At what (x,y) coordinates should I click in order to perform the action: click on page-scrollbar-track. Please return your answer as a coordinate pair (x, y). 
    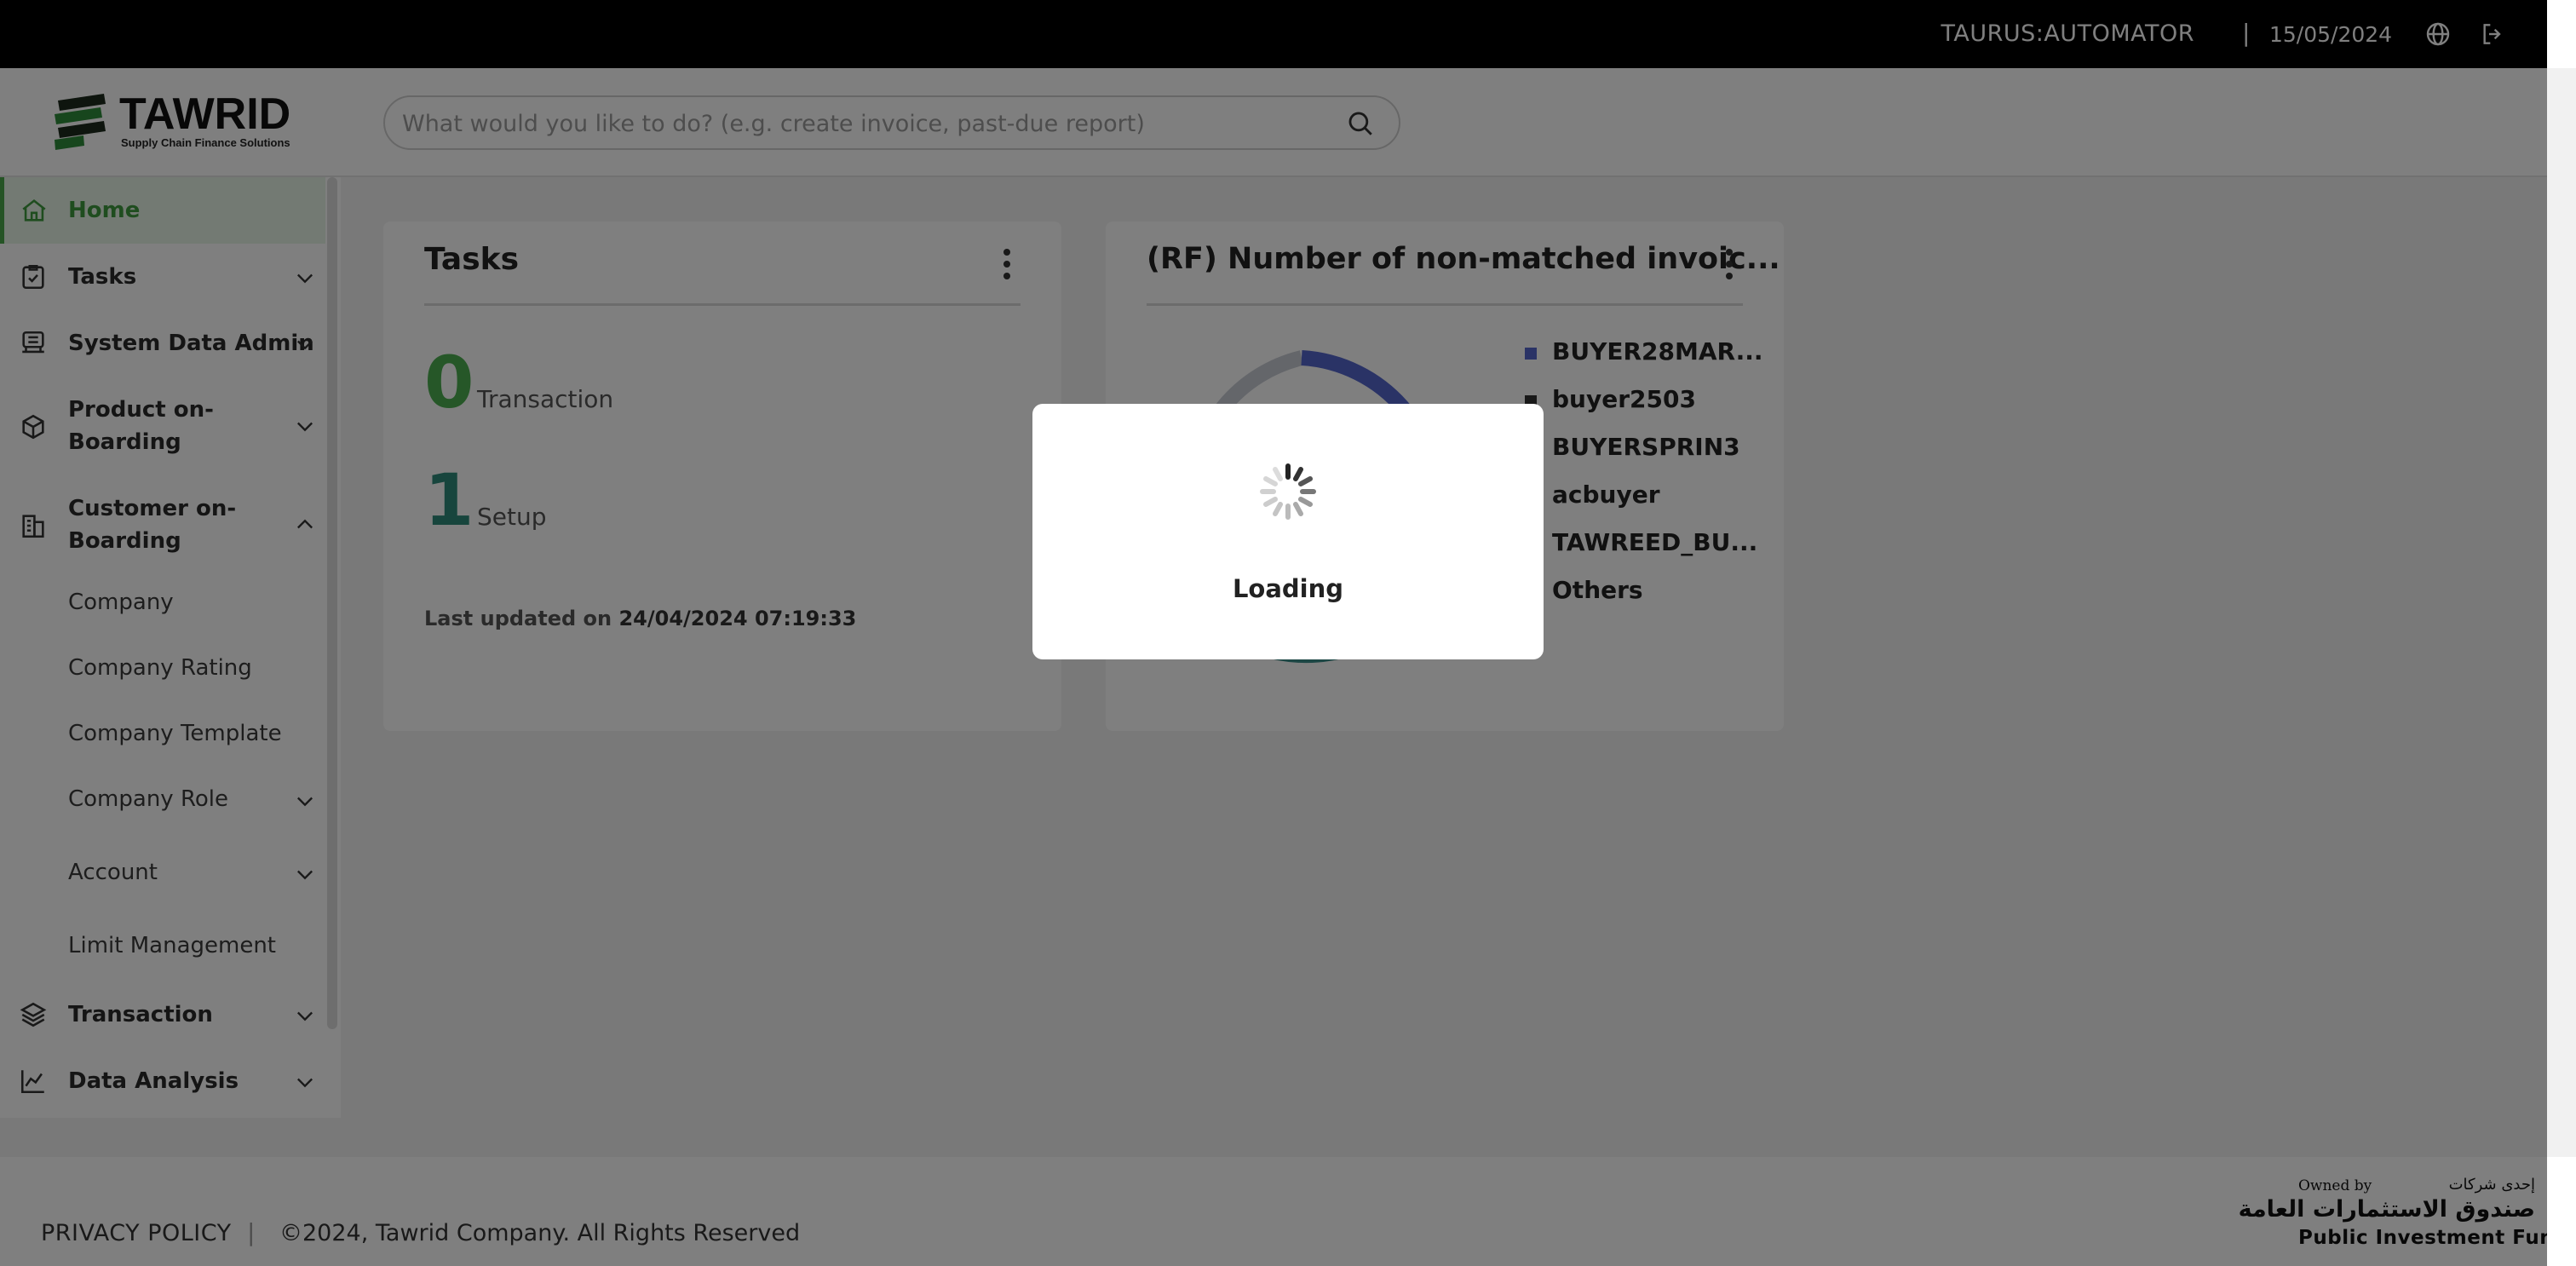
    Looking at the image, I should click on (2562, 633).